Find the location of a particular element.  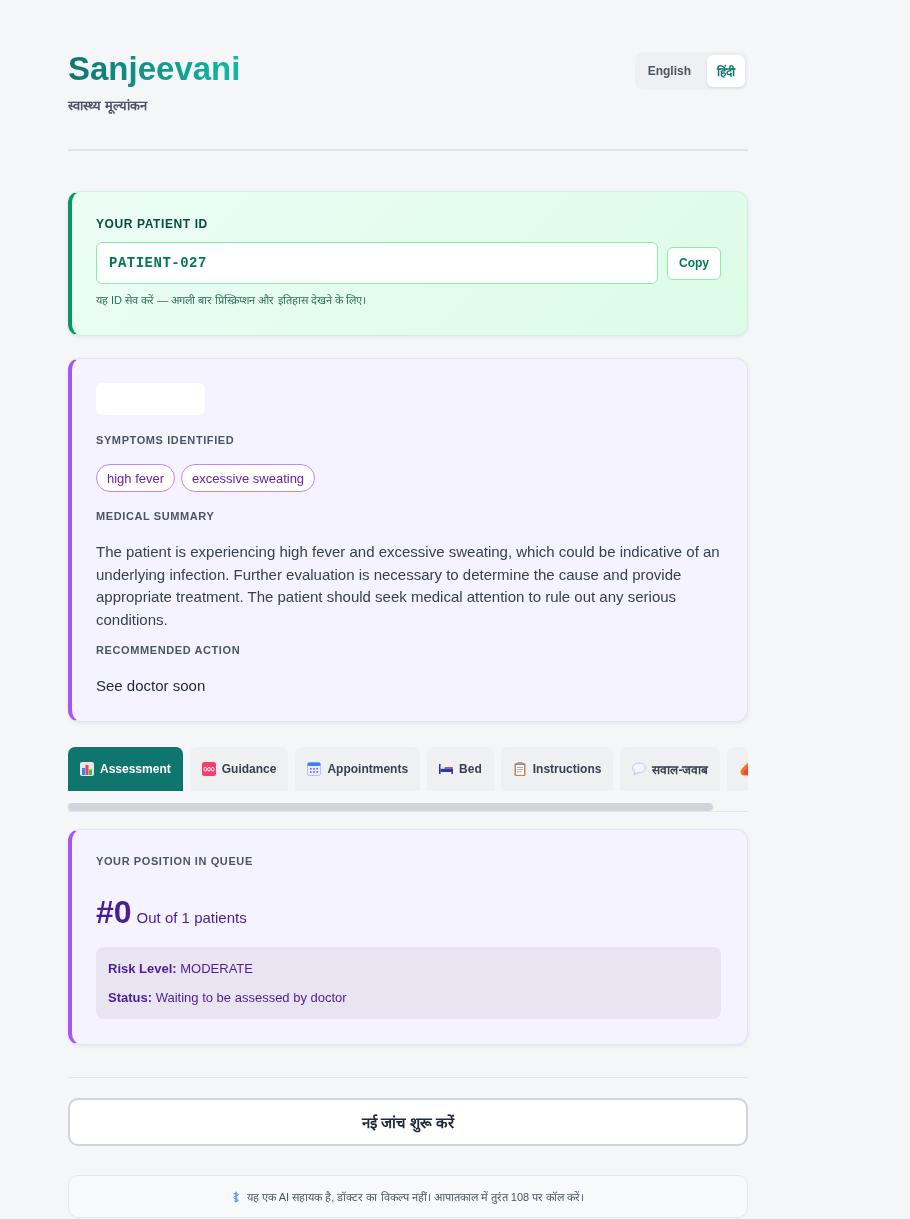

language-option: English is located at coordinates (669, 71).